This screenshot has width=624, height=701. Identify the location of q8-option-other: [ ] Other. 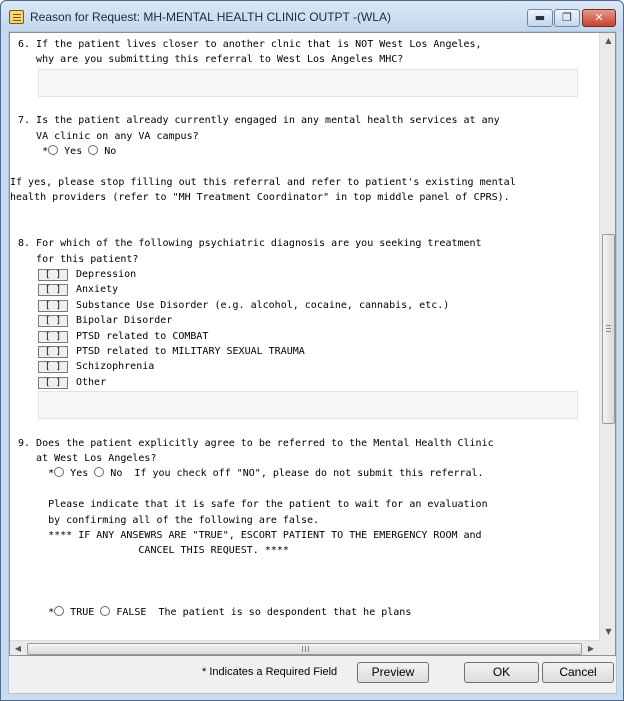
(318, 382).